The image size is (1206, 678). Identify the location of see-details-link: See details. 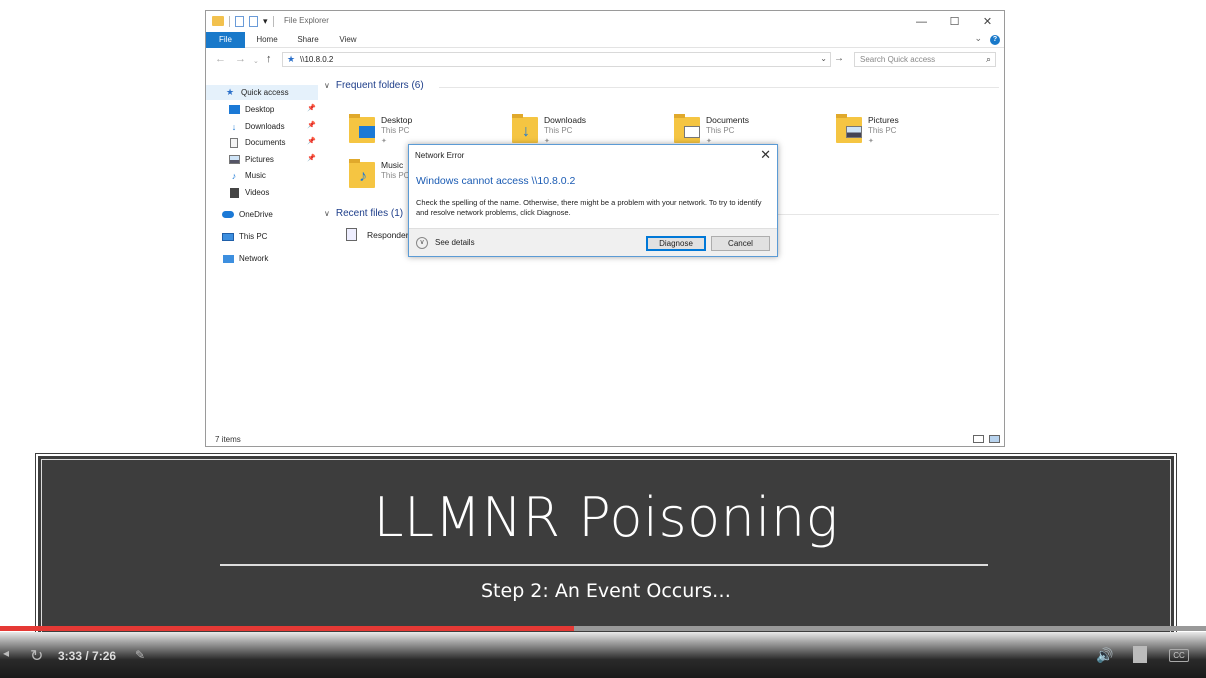
(455, 242).